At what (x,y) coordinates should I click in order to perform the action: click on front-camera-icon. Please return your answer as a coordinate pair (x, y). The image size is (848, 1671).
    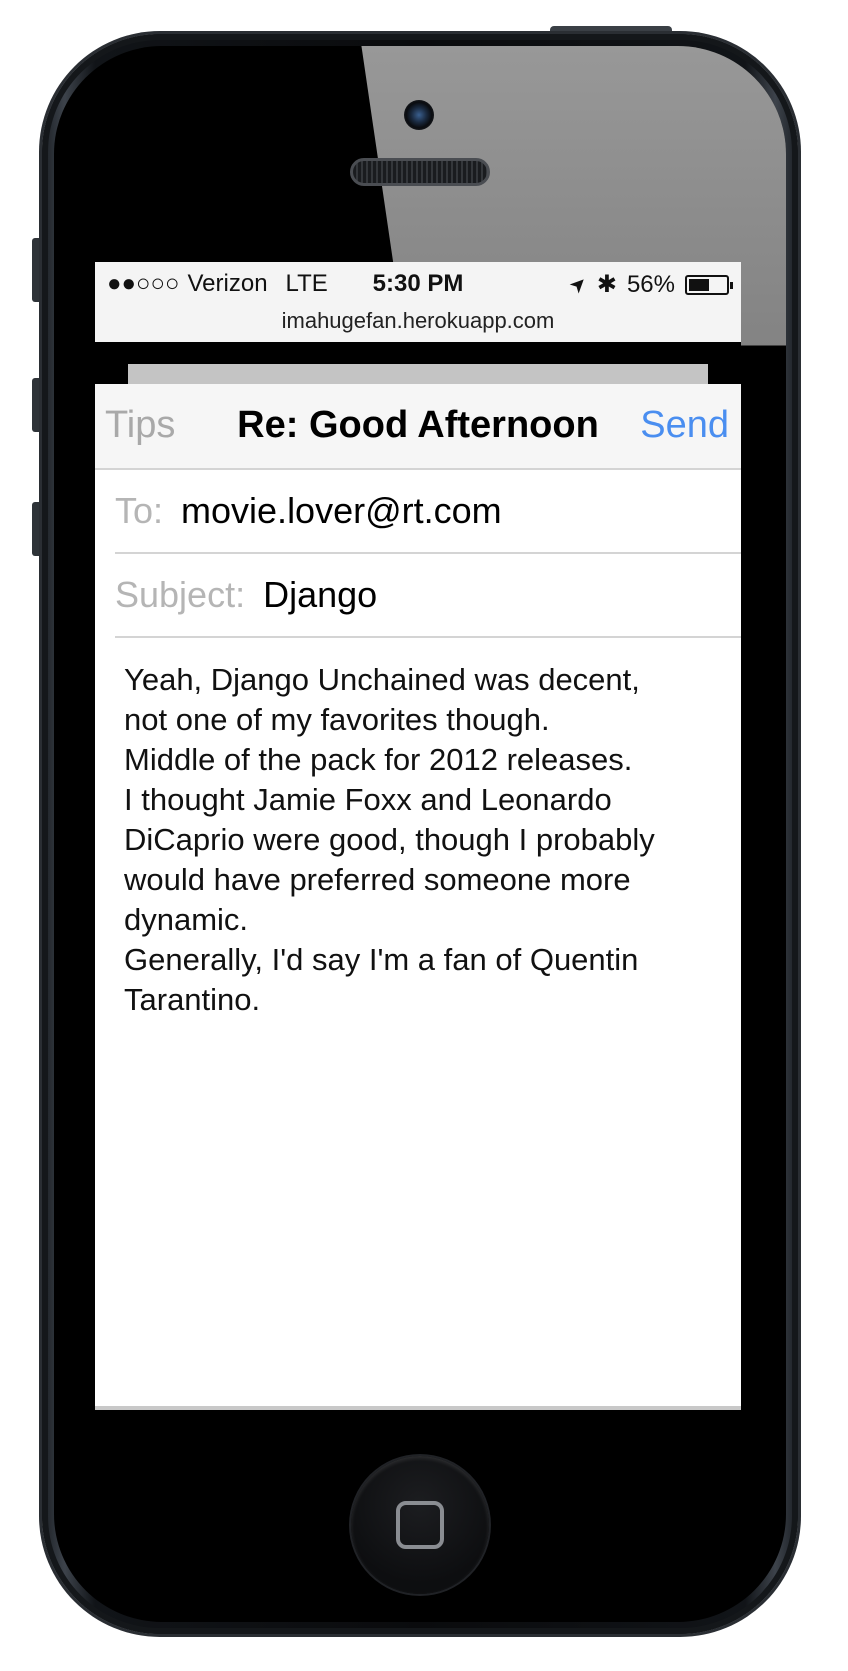
    Looking at the image, I should click on (419, 115).